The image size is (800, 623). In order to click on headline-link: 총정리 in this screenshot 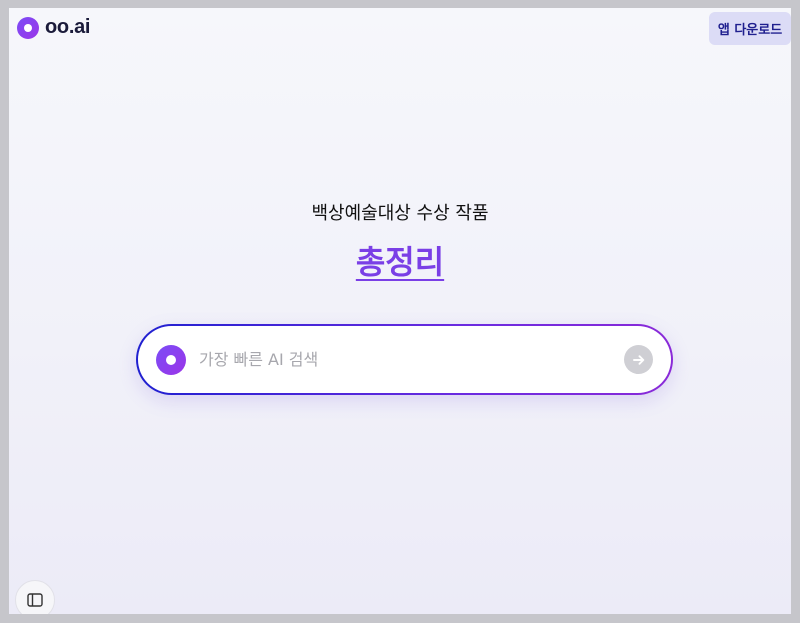, I will do `click(400, 262)`.